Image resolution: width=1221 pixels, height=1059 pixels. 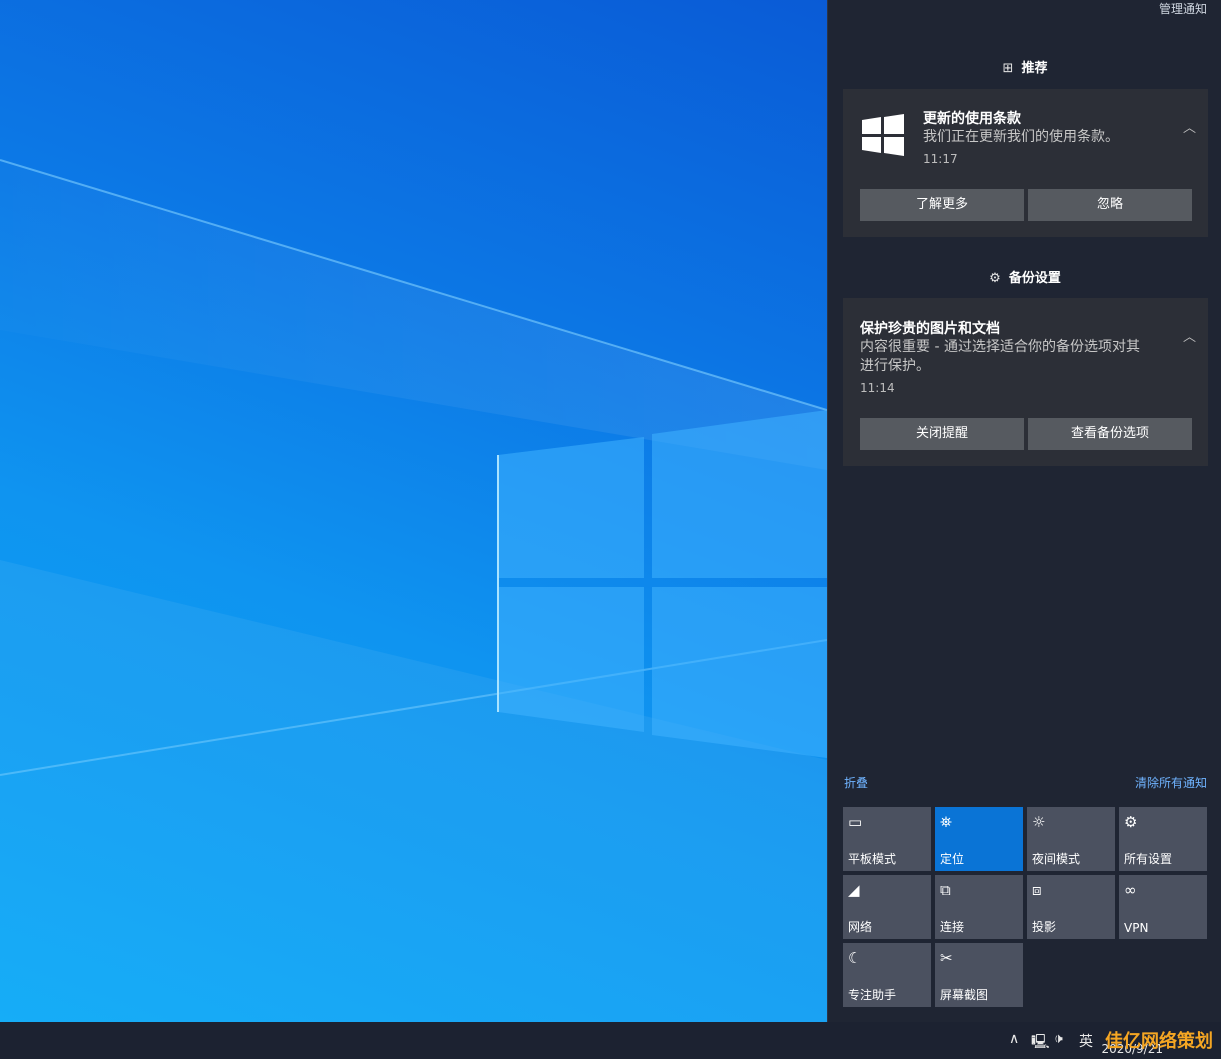 What do you see at coordinates (1086, 1041) in the screenshot?
I see `input-language-indicator: 英` at bounding box center [1086, 1041].